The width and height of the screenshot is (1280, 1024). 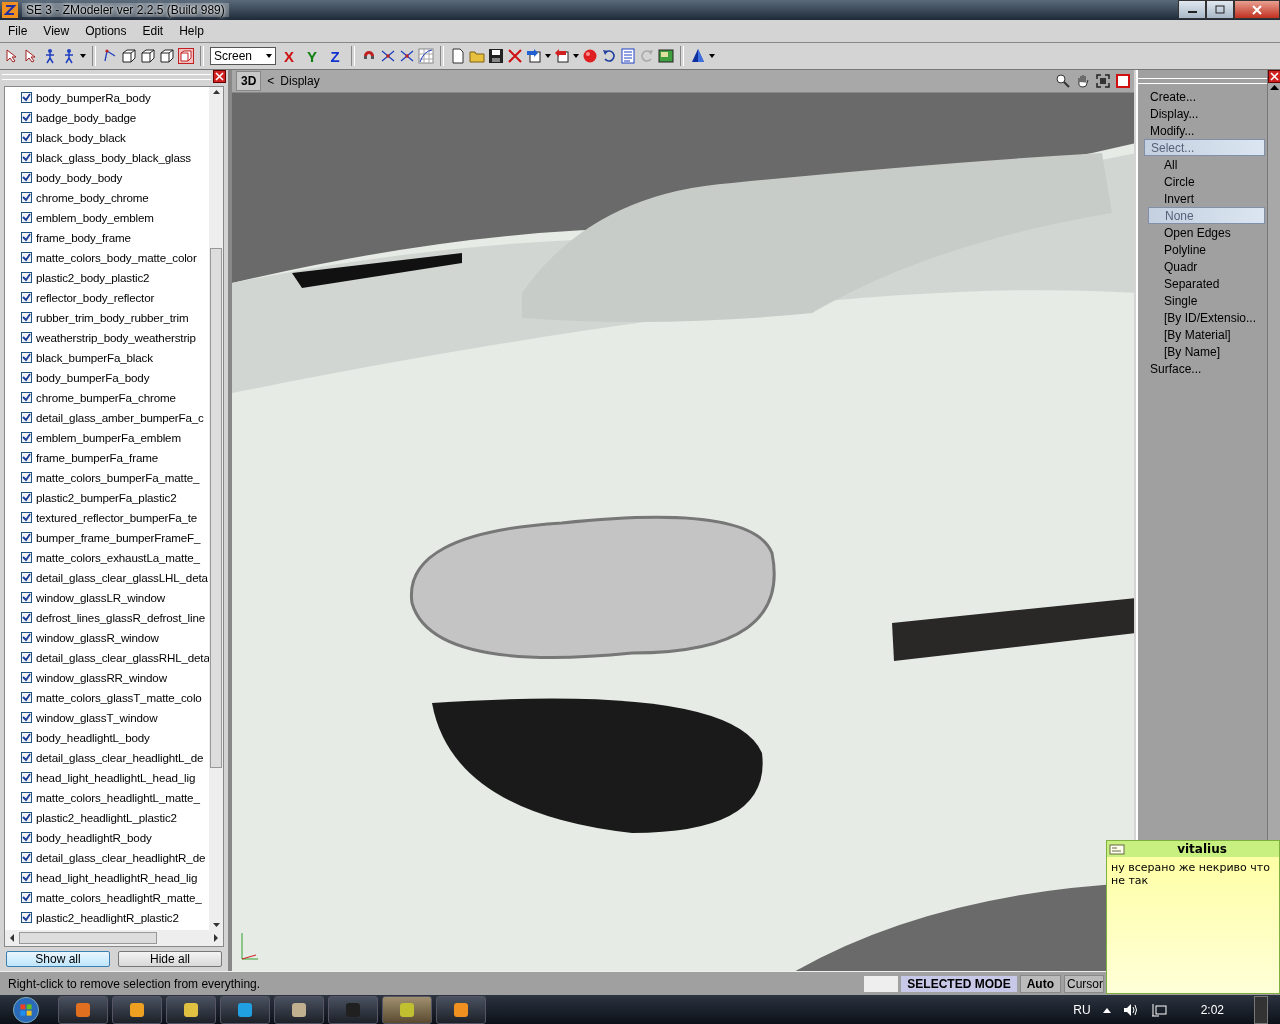 I want to click on command-item: None, so click(x=1206, y=215).